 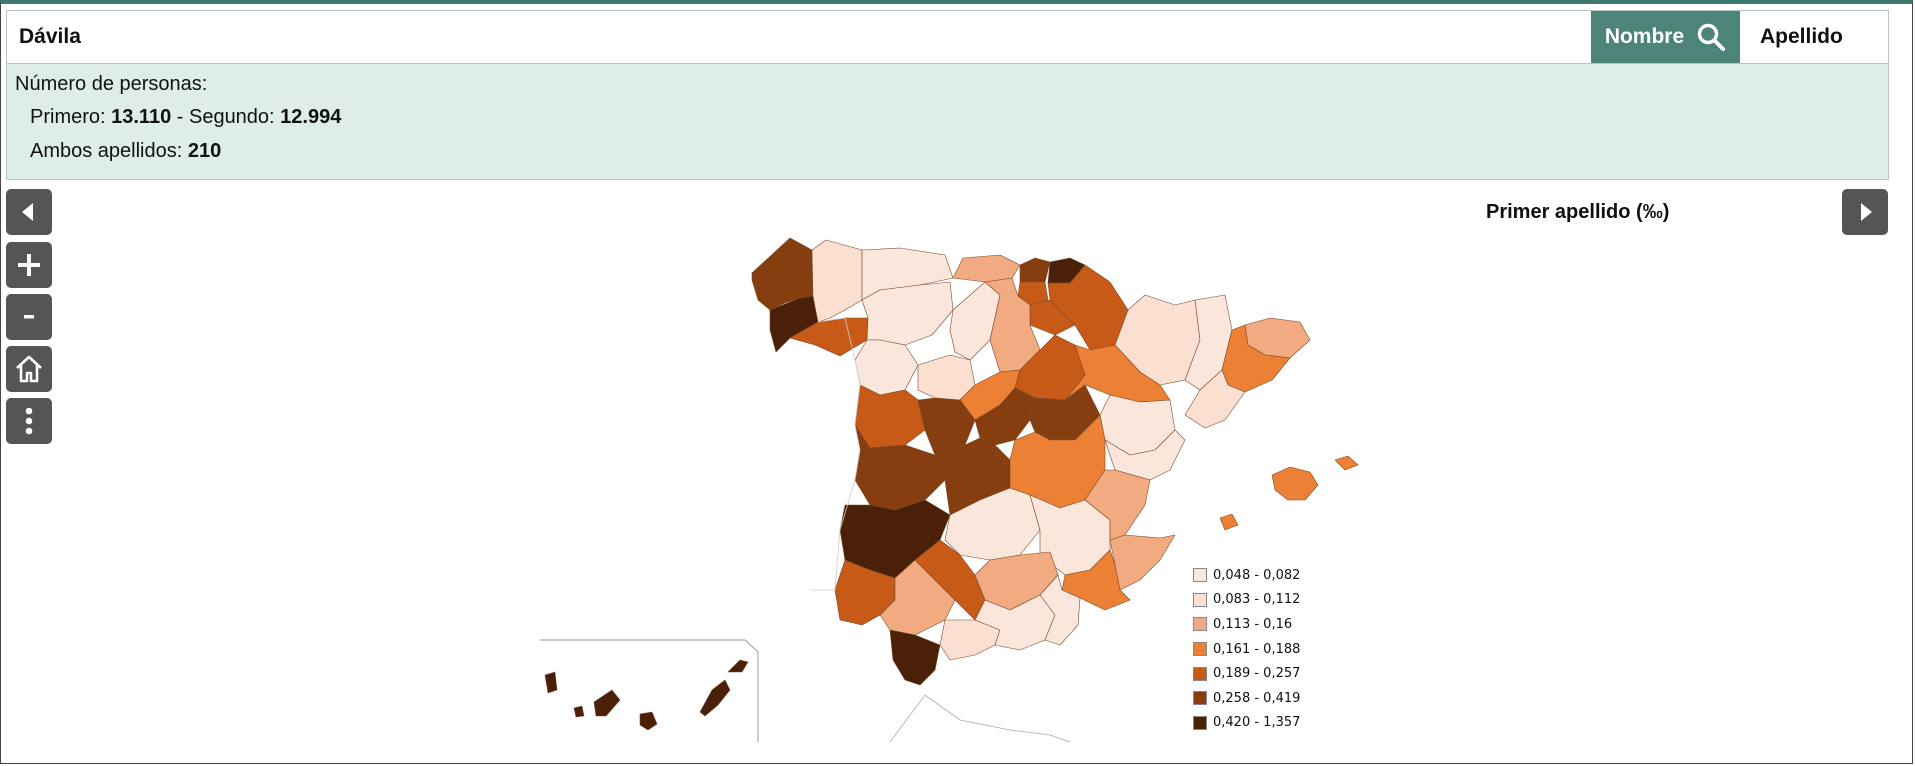 I want to click on region-alicante, so click(x=1142, y=562).